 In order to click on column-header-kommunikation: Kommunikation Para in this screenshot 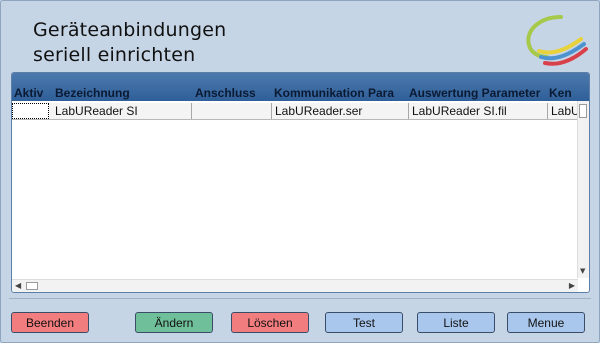, I will do `click(340, 93)`.